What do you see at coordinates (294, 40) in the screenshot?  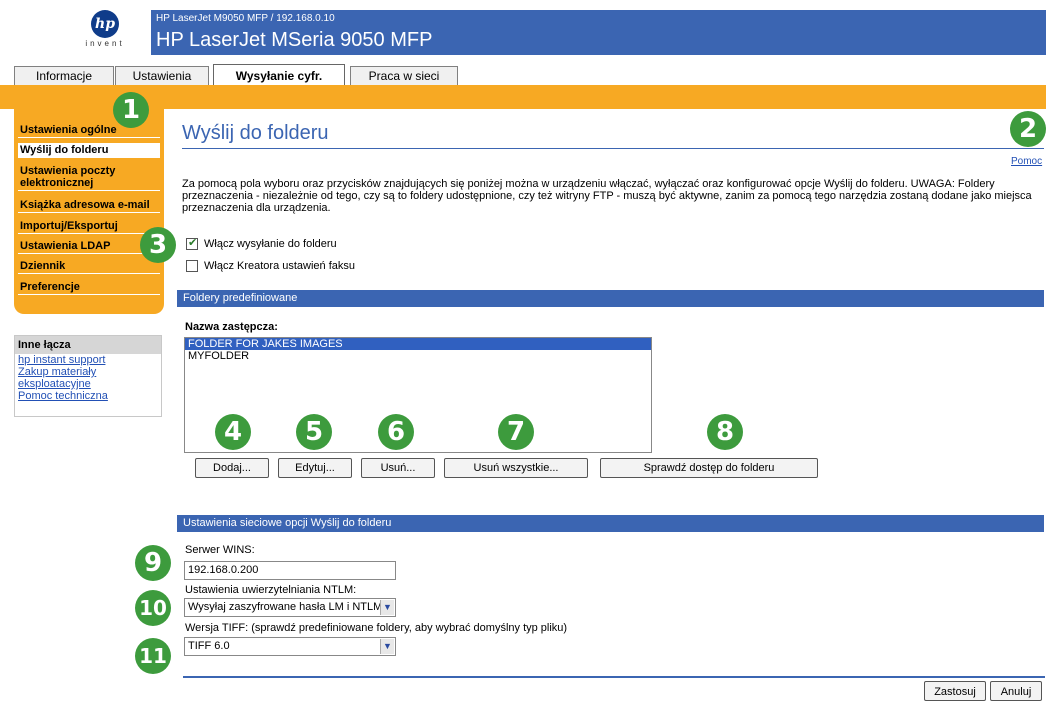 I see `device-title: HP LaserJet MSeria 9050 MFP` at bounding box center [294, 40].